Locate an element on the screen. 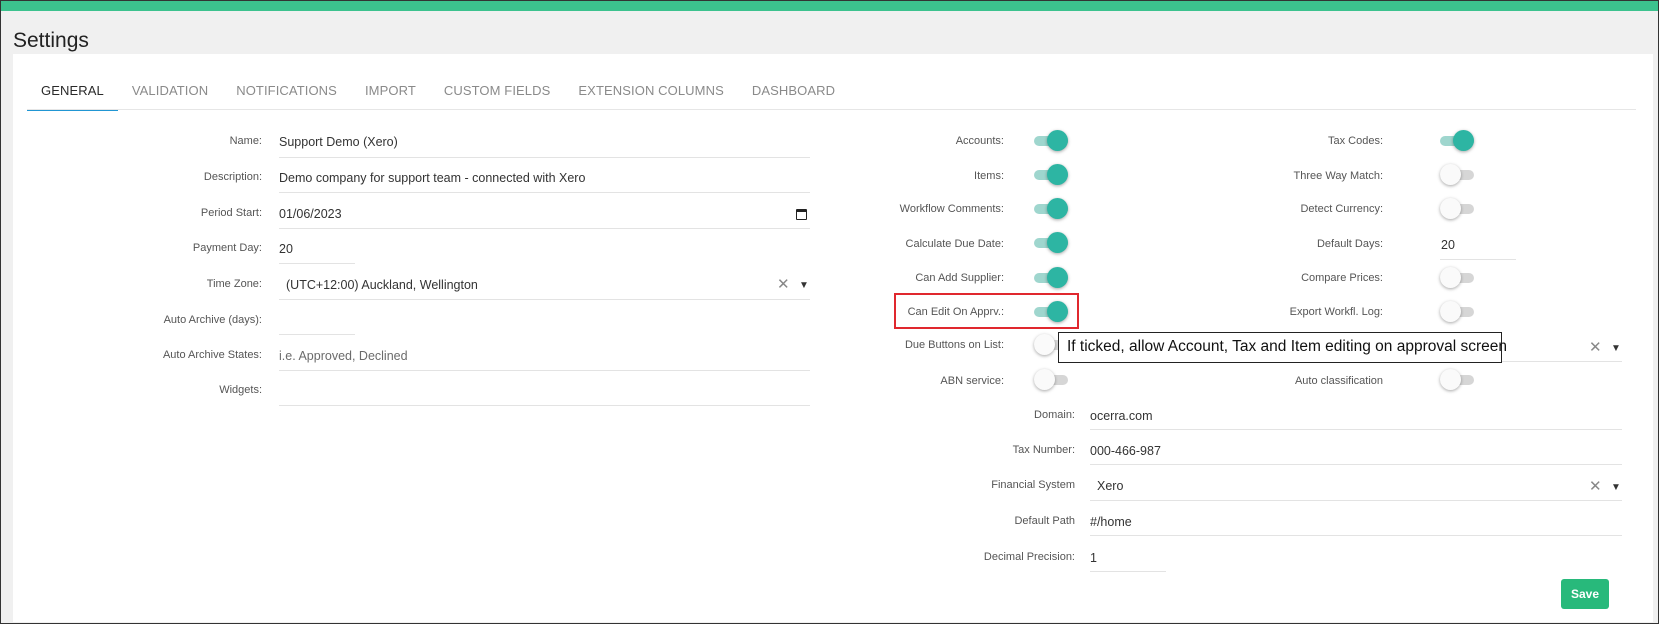 The width and height of the screenshot is (1659, 624). tax-number-input: 000-466-987 is located at coordinates (1125, 451).